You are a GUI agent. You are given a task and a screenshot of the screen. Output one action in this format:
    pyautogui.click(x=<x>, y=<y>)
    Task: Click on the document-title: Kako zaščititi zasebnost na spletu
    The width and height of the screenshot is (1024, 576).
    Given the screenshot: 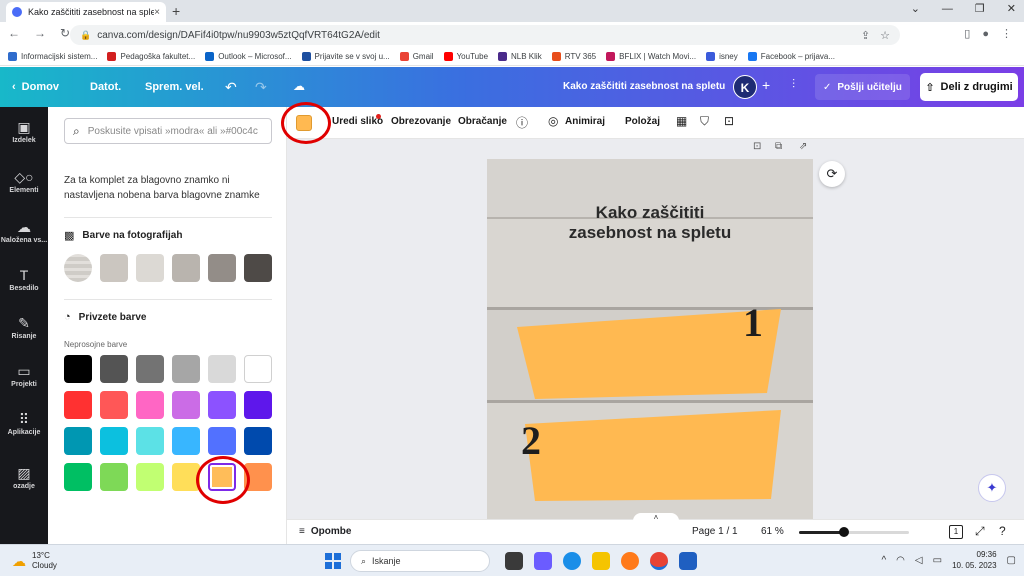 What is the action you would take?
    pyautogui.click(x=644, y=86)
    